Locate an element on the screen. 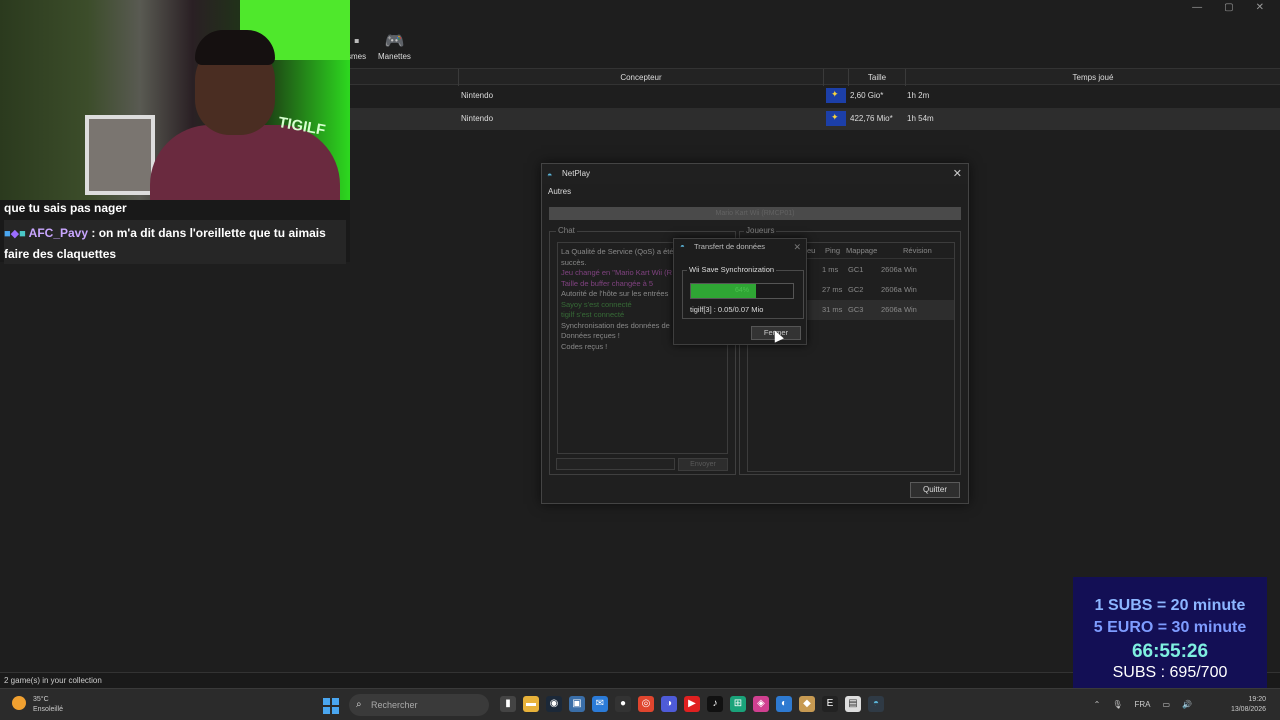 The image size is (1280, 720). maximize-icon: ▢ is located at coordinates (1228, 7).